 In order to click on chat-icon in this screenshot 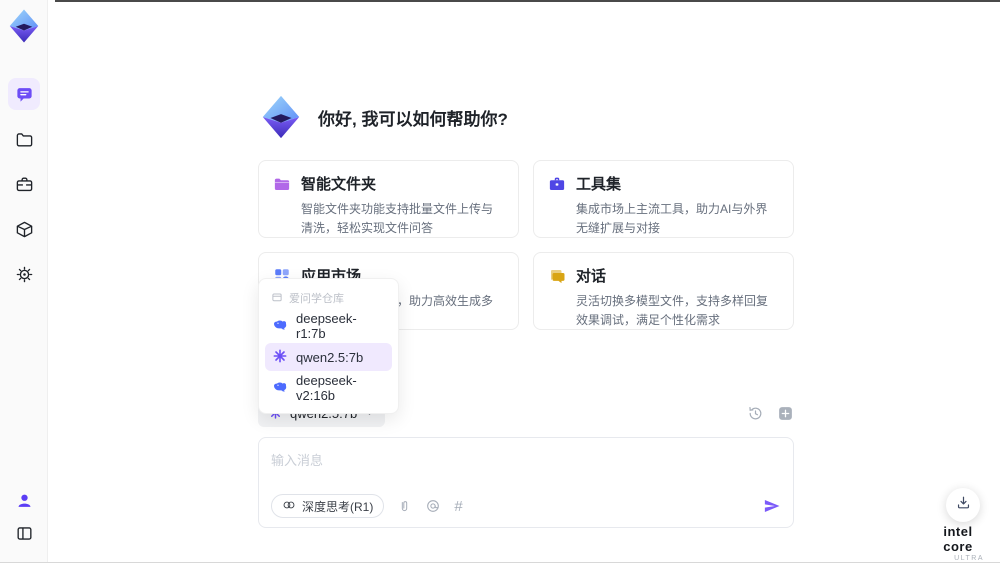, I will do `click(24, 94)`.